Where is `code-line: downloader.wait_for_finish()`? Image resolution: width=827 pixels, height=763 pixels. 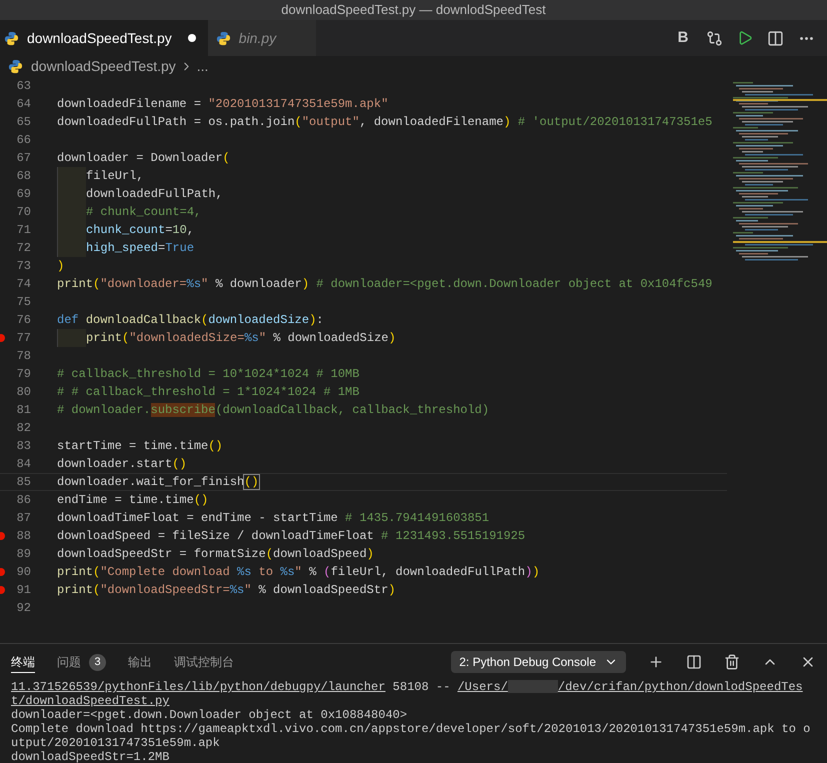
code-line: downloader.wait_for_finish() is located at coordinates (158, 482).